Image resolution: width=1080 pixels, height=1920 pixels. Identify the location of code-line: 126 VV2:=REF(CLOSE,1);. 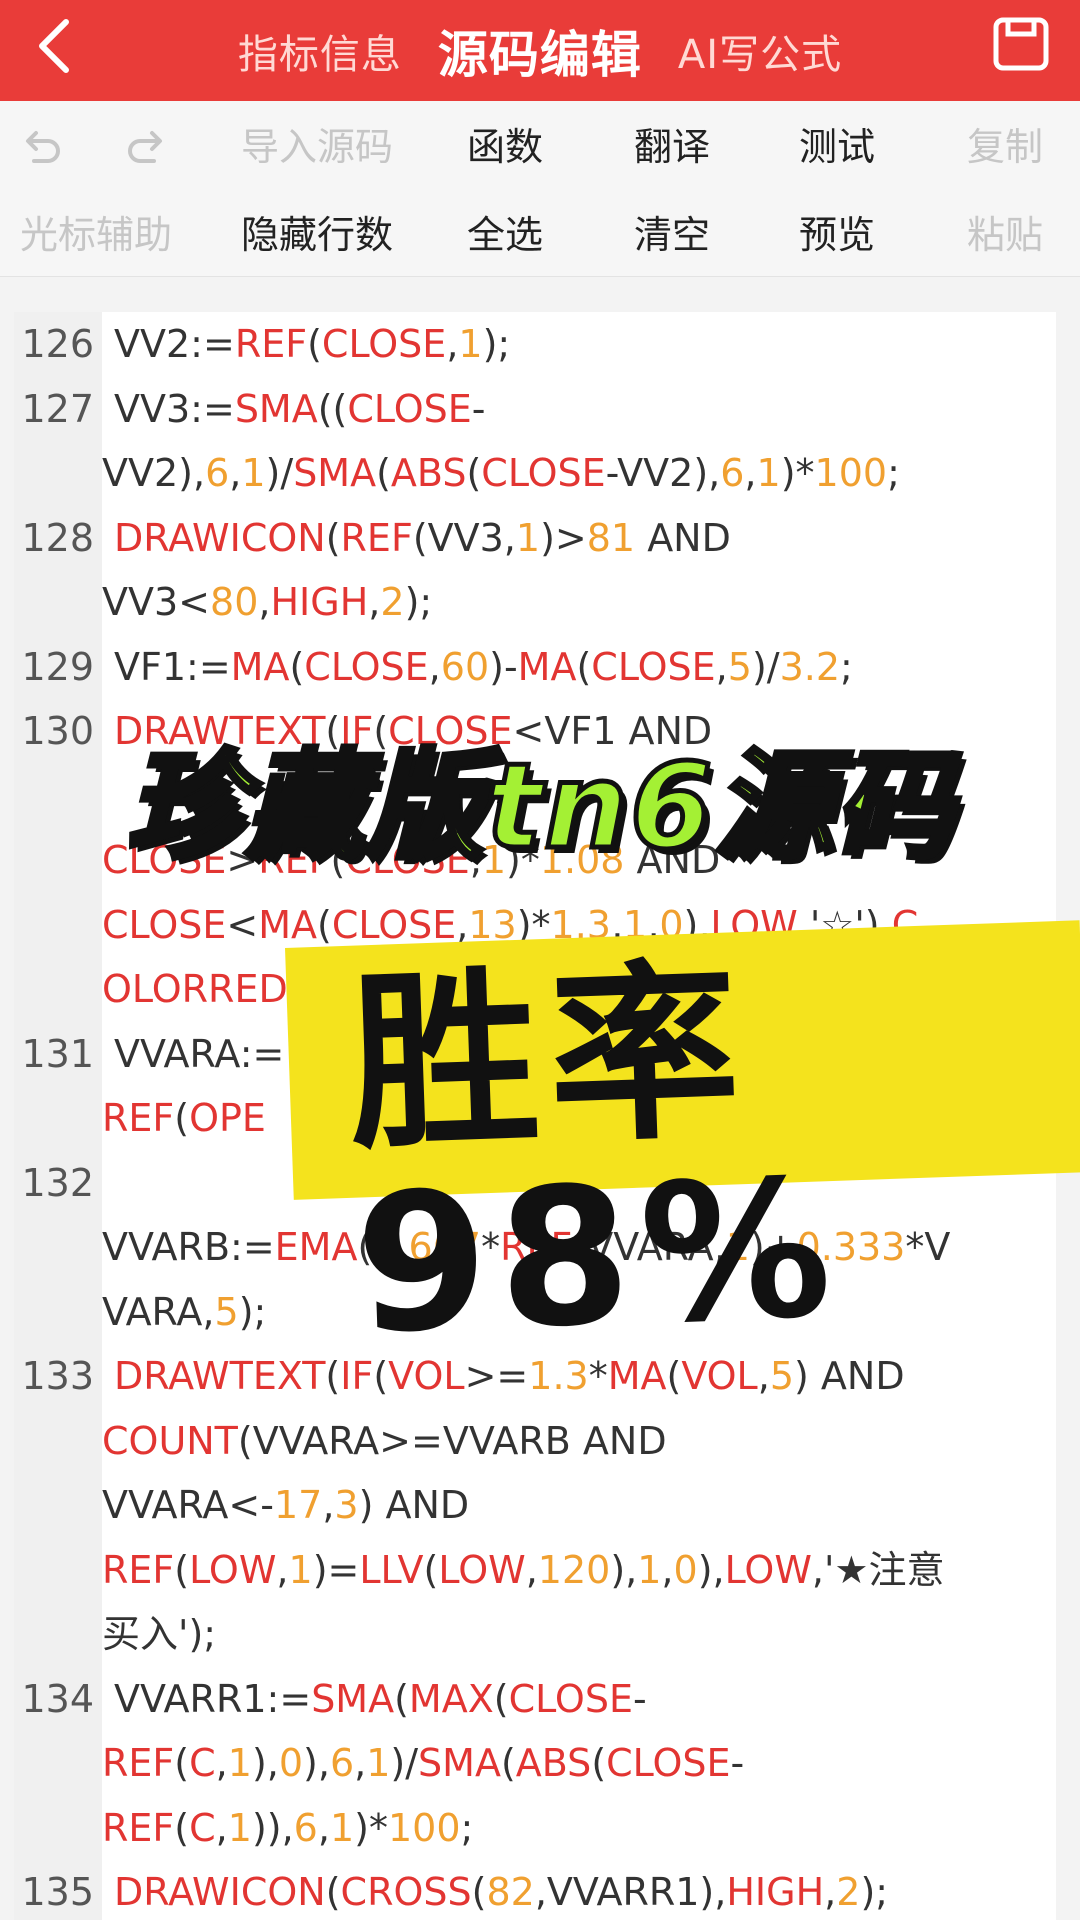
(535, 344).